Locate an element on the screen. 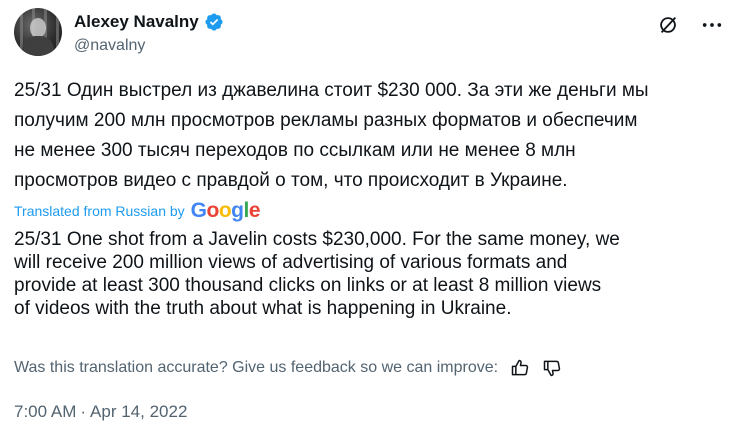 This screenshot has width=737, height=436. translation-attribution: Translated from Russian by Google is located at coordinates (137, 211).